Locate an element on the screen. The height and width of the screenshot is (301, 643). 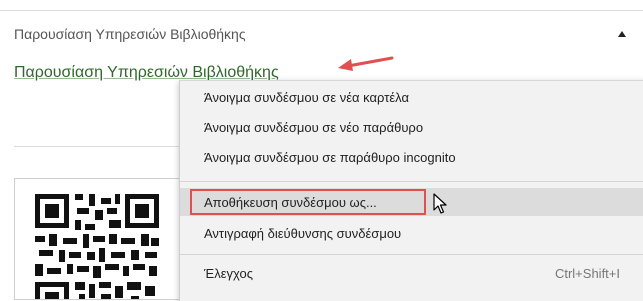
menu-item-open-incognito: Άνοιγμα συνδέσμου σε παράθυρο incognito is located at coordinates (411, 157).